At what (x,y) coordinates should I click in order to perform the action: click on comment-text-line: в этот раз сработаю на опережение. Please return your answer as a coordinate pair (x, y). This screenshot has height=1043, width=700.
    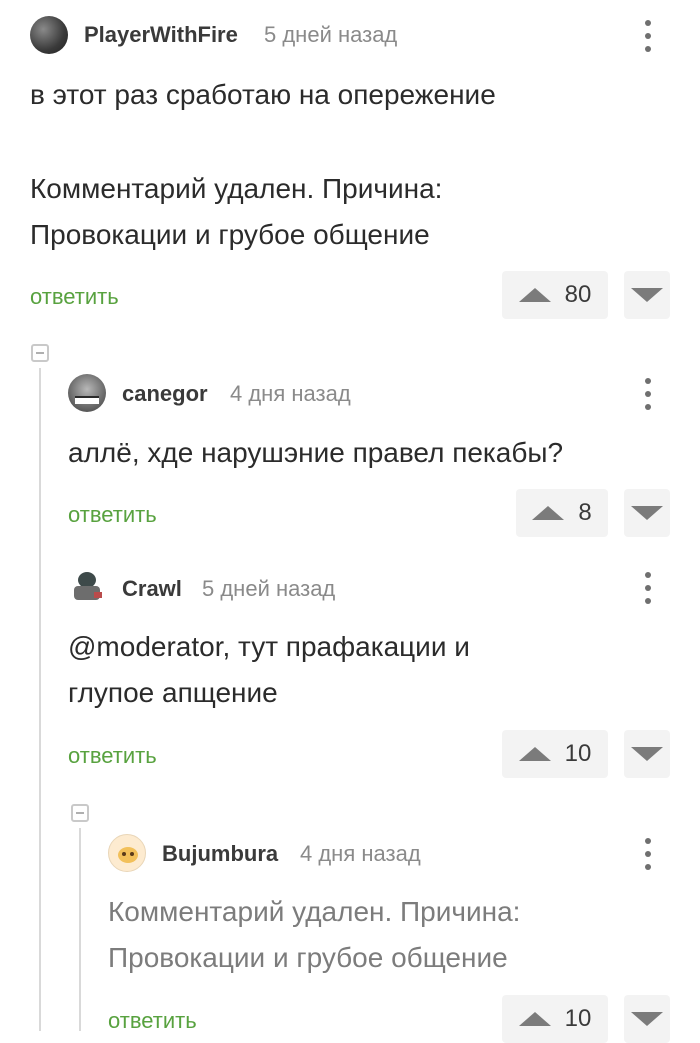
    Looking at the image, I should click on (263, 94).